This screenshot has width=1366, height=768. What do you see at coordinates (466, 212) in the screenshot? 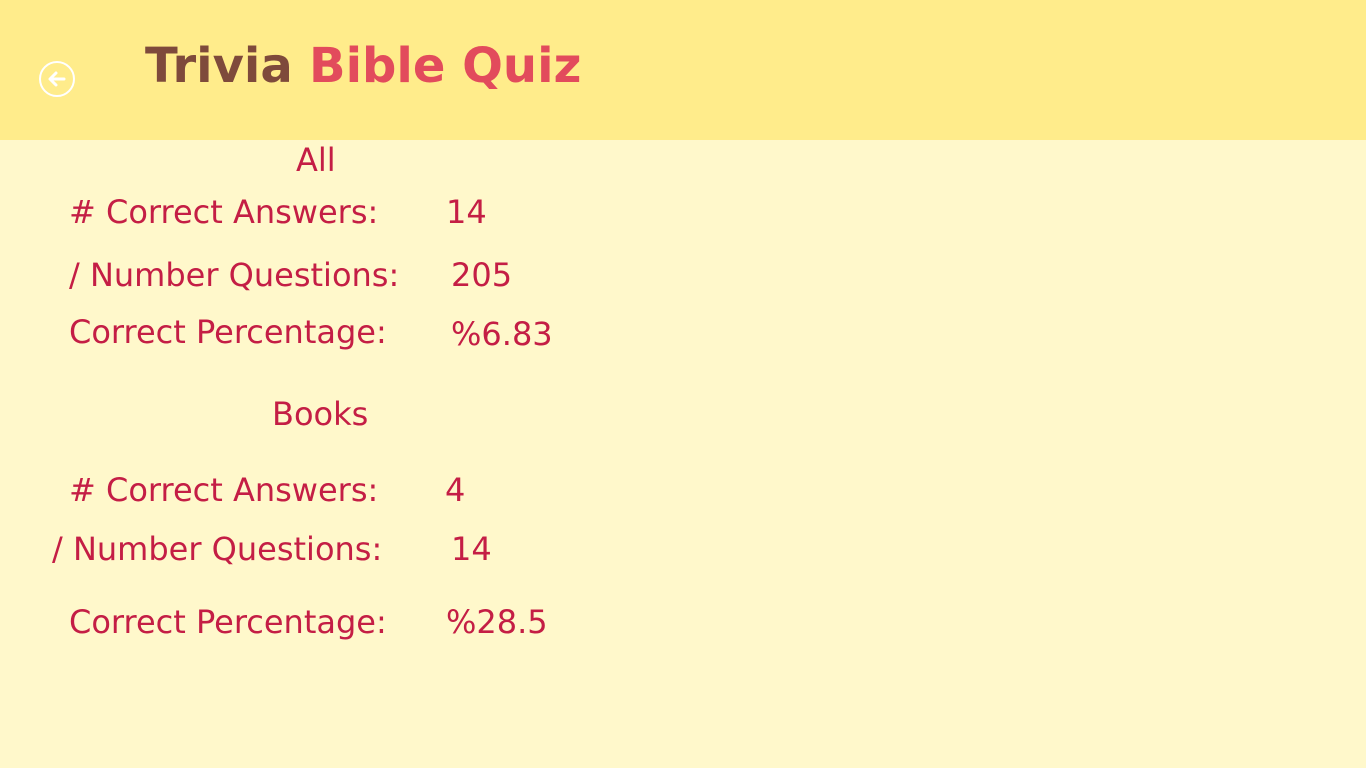
I see `correct-answers-value: 14` at bounding box center [466, 212].